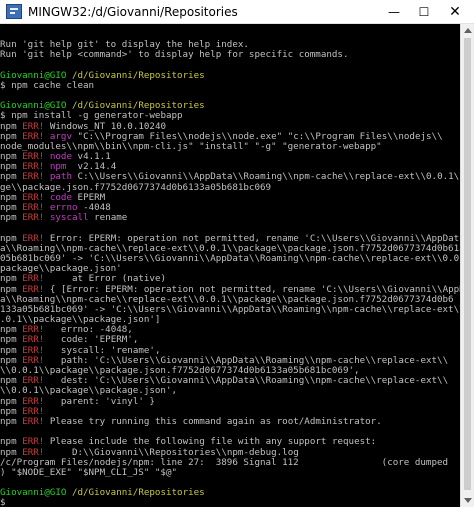 This screenshot has width=474, height=507. I want to click on command-line: $, so click(3, 502).